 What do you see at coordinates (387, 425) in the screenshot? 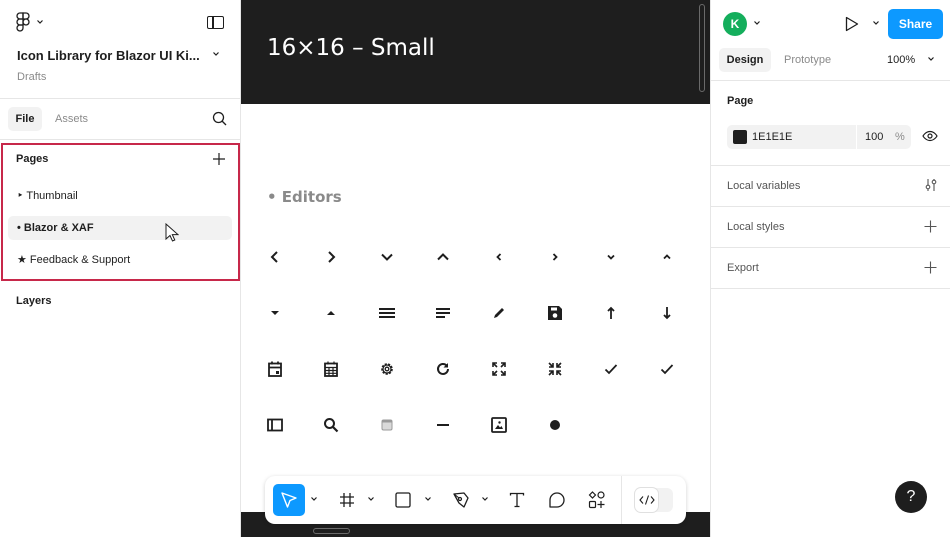
I see `window-icon` at bounding box center [387, 425].